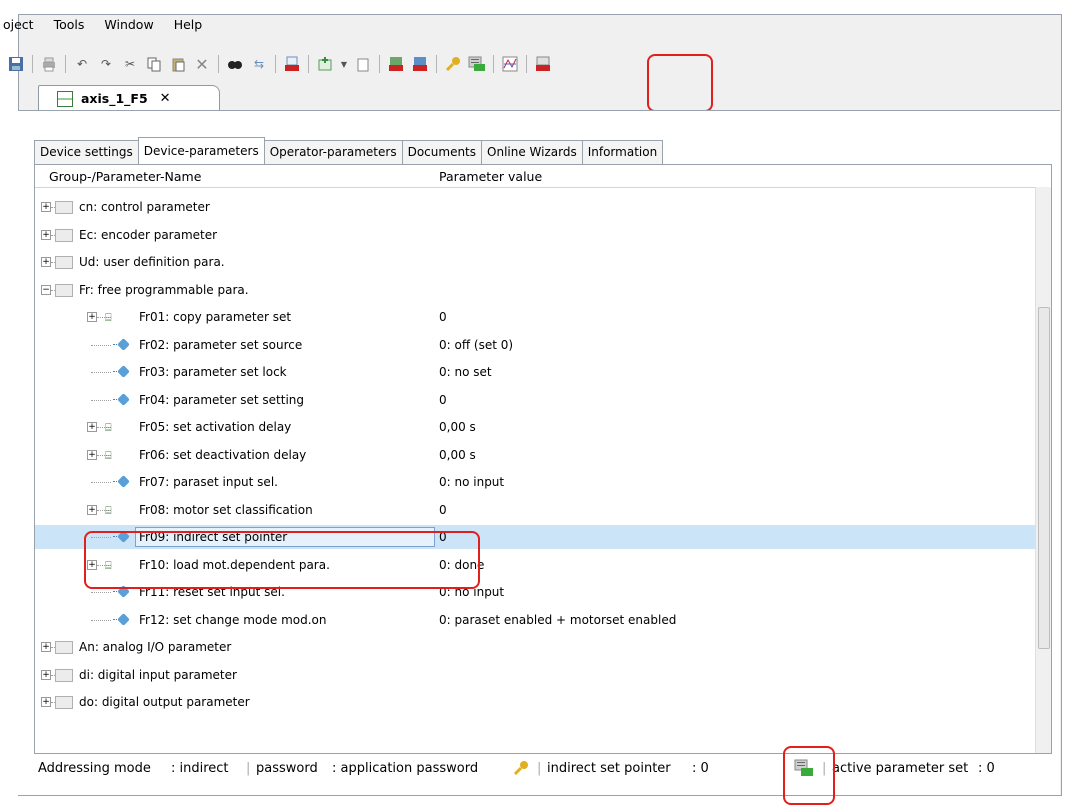 Image resolution: width=1076 pixels, height=805 pixels. What do you see at coordinates (282, 560) in the screenshot?
I see `highlight-fr09-row` at bounding box center [282, 560].